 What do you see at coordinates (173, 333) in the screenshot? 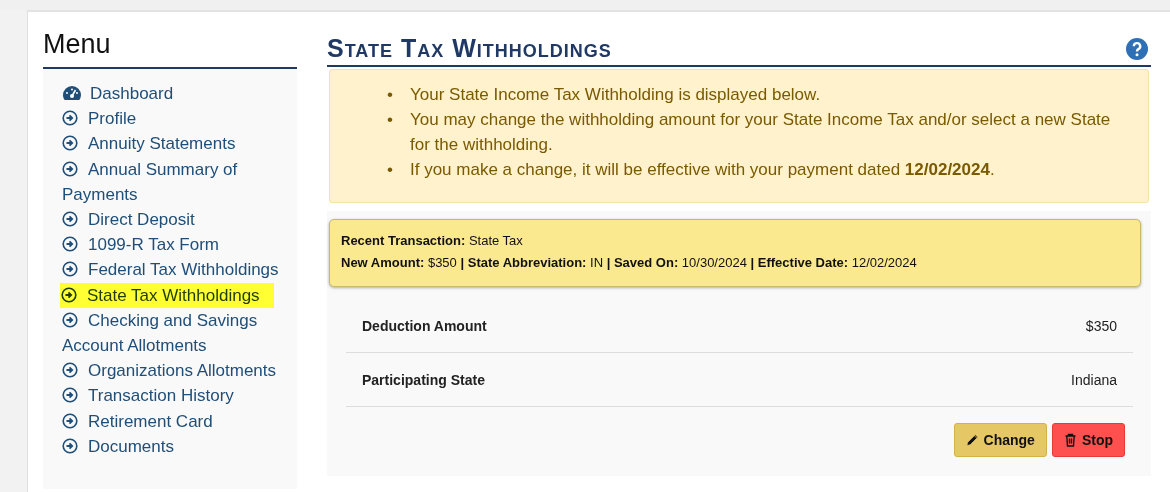
I see `menu-item: Checking and Savings Account Allotments` at bounding box center [173, 333].